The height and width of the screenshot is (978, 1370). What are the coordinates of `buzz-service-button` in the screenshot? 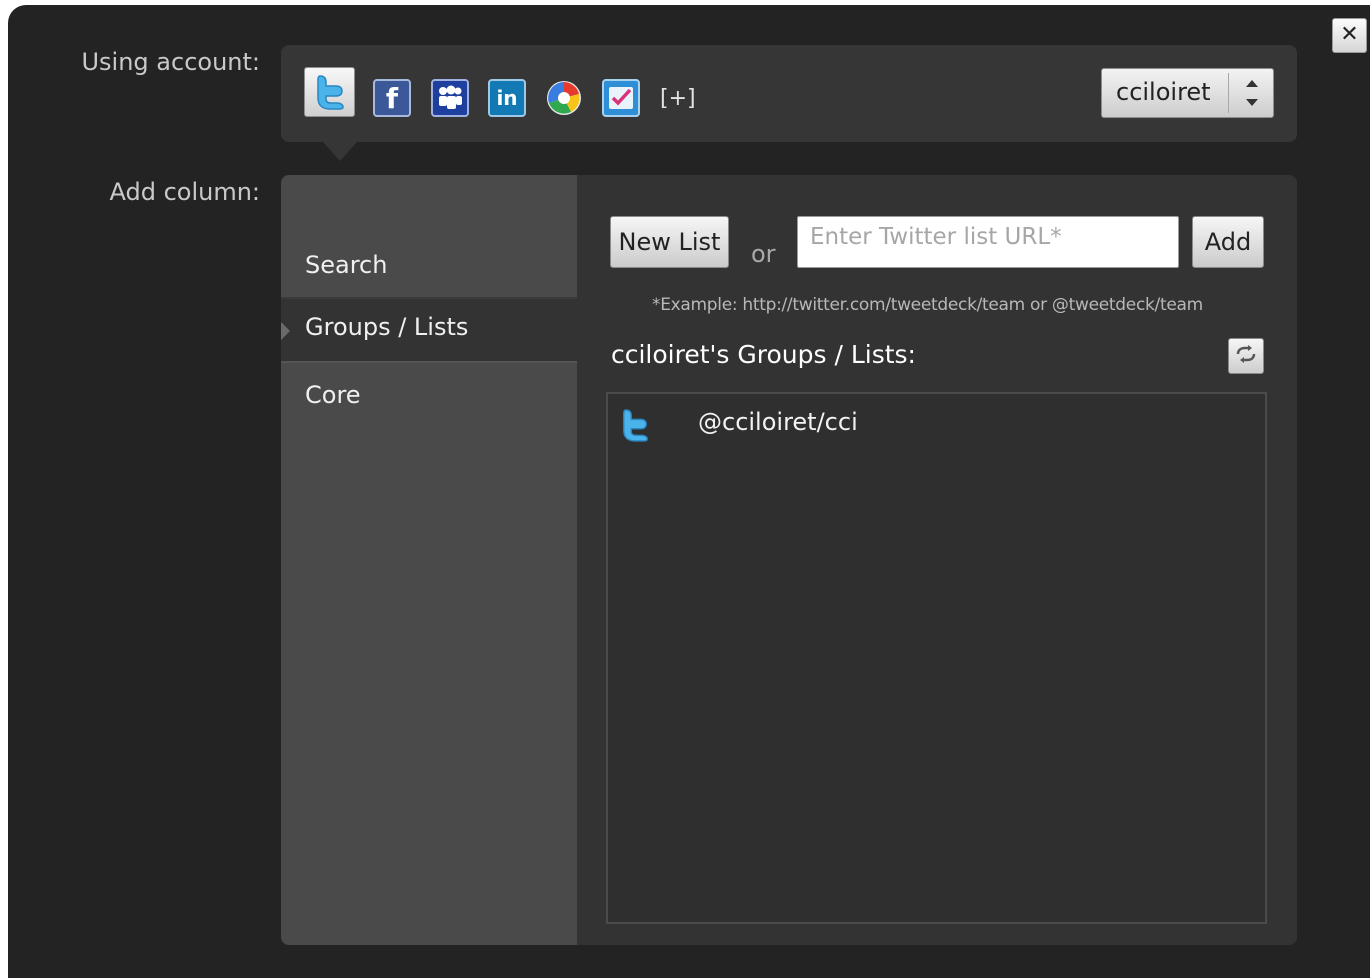 It's located at (564, 98).